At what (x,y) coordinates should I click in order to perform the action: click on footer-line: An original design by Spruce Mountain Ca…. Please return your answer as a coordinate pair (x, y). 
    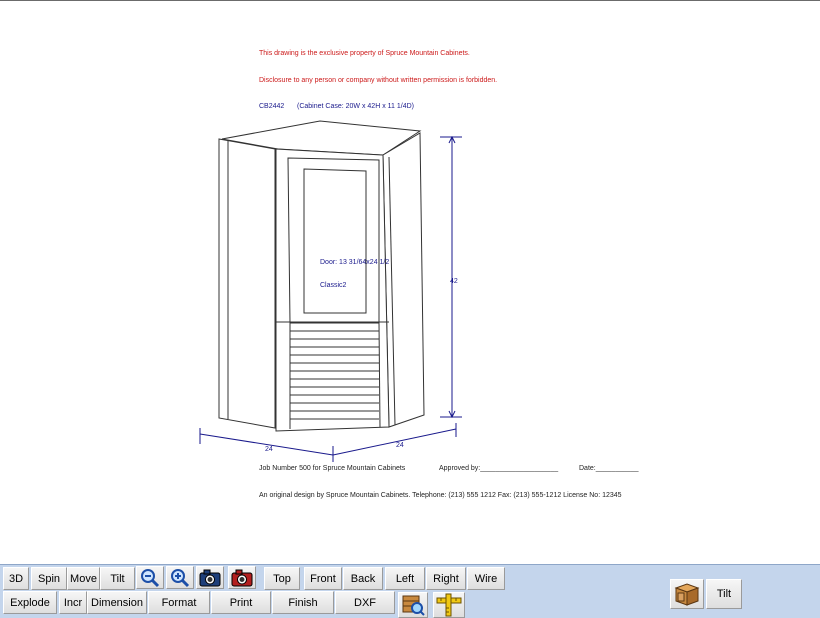
    Looking at the image, I should click on (440, 495).